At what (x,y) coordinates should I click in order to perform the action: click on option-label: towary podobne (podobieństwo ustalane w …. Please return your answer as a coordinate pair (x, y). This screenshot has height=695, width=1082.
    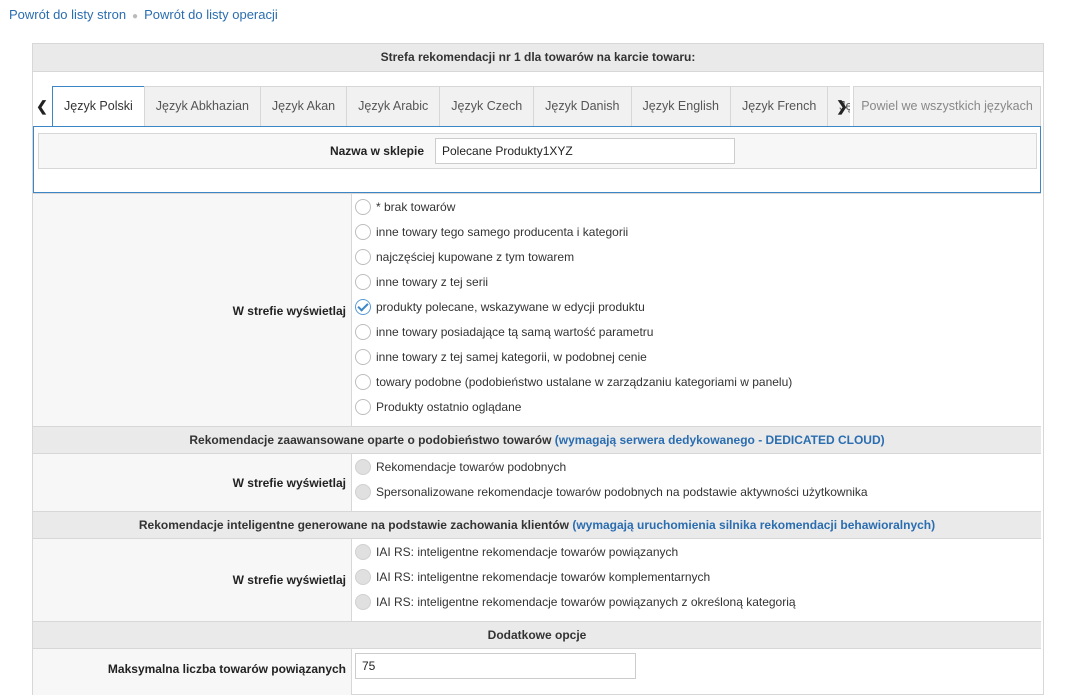
    Looking at the image, I should click on (584, 382).